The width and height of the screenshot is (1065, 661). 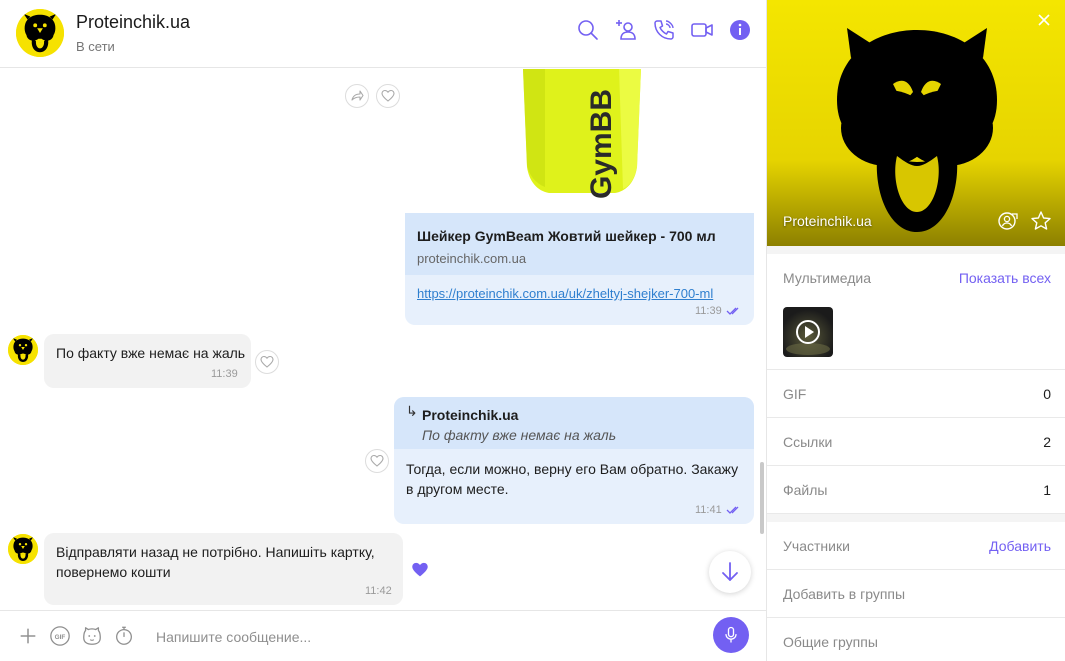 I want to click on add-user-icon, so click(x=626, y=30).